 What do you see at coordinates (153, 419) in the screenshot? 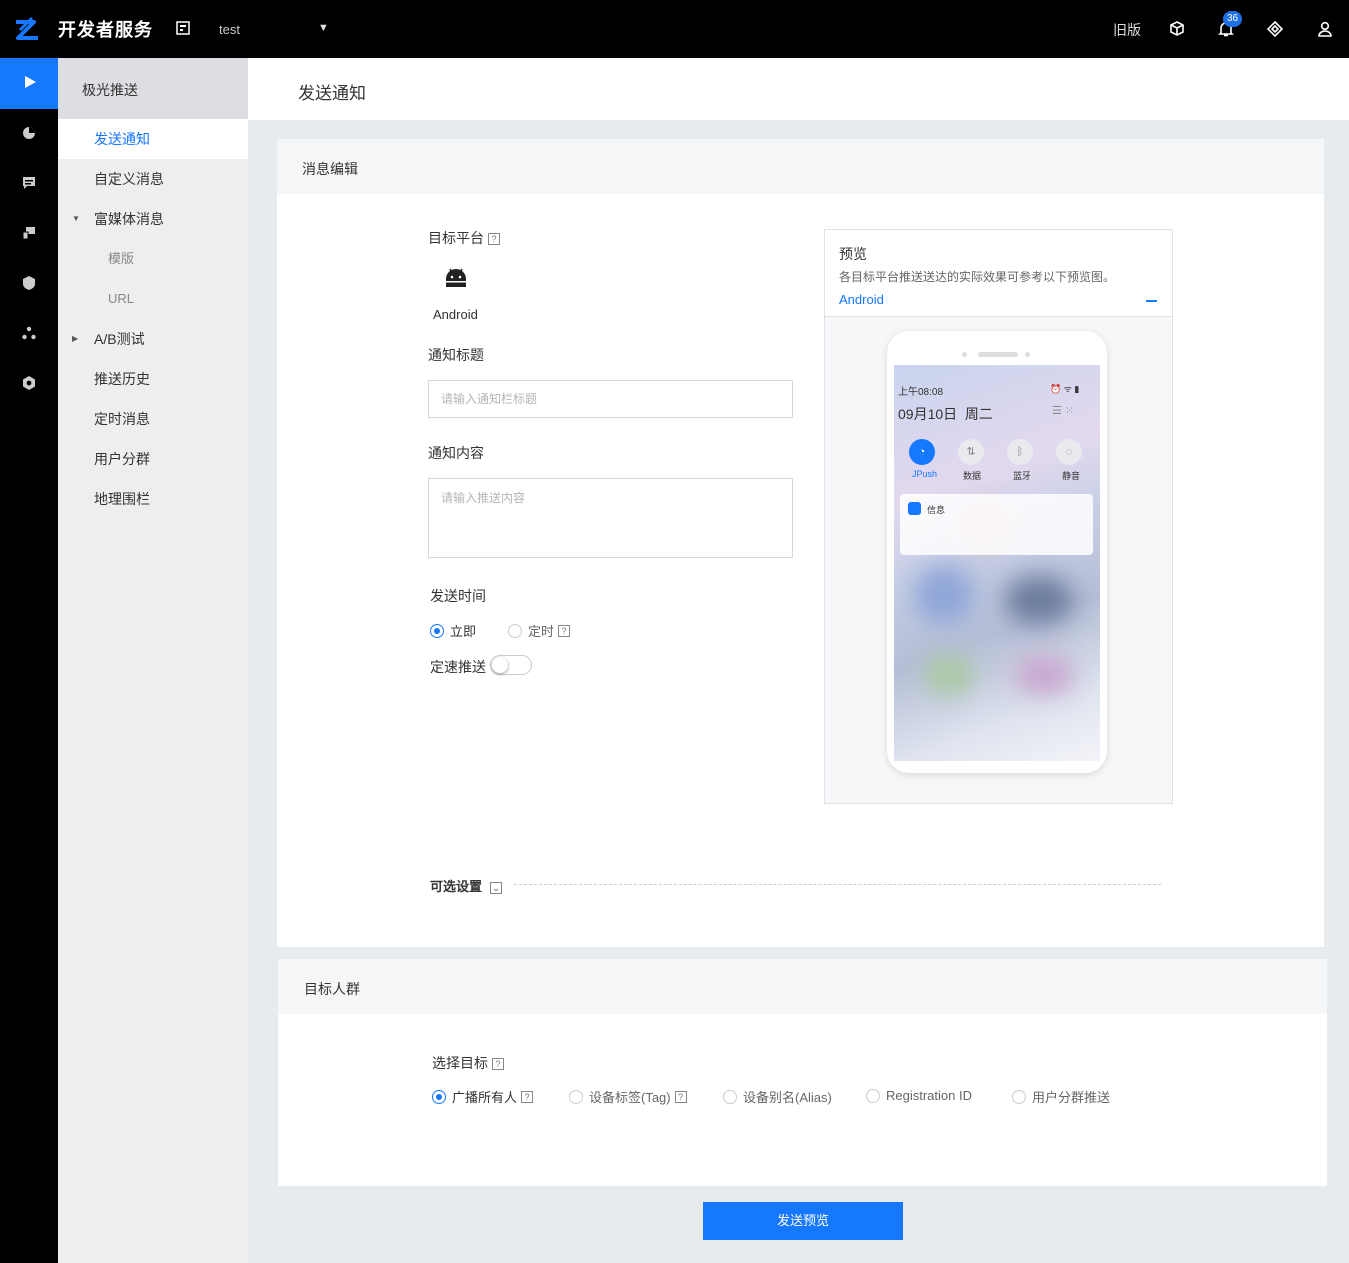
I see `nav-scheduled: 定时消息` at bounding box center [153, 419].